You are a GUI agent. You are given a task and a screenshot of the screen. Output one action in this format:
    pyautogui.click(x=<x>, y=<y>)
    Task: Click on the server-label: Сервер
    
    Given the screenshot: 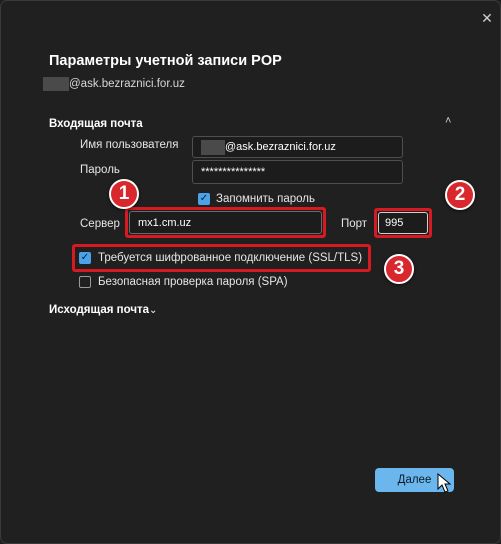 What is the action you would take?
    pyautogui.click(x=100, y=224)
    